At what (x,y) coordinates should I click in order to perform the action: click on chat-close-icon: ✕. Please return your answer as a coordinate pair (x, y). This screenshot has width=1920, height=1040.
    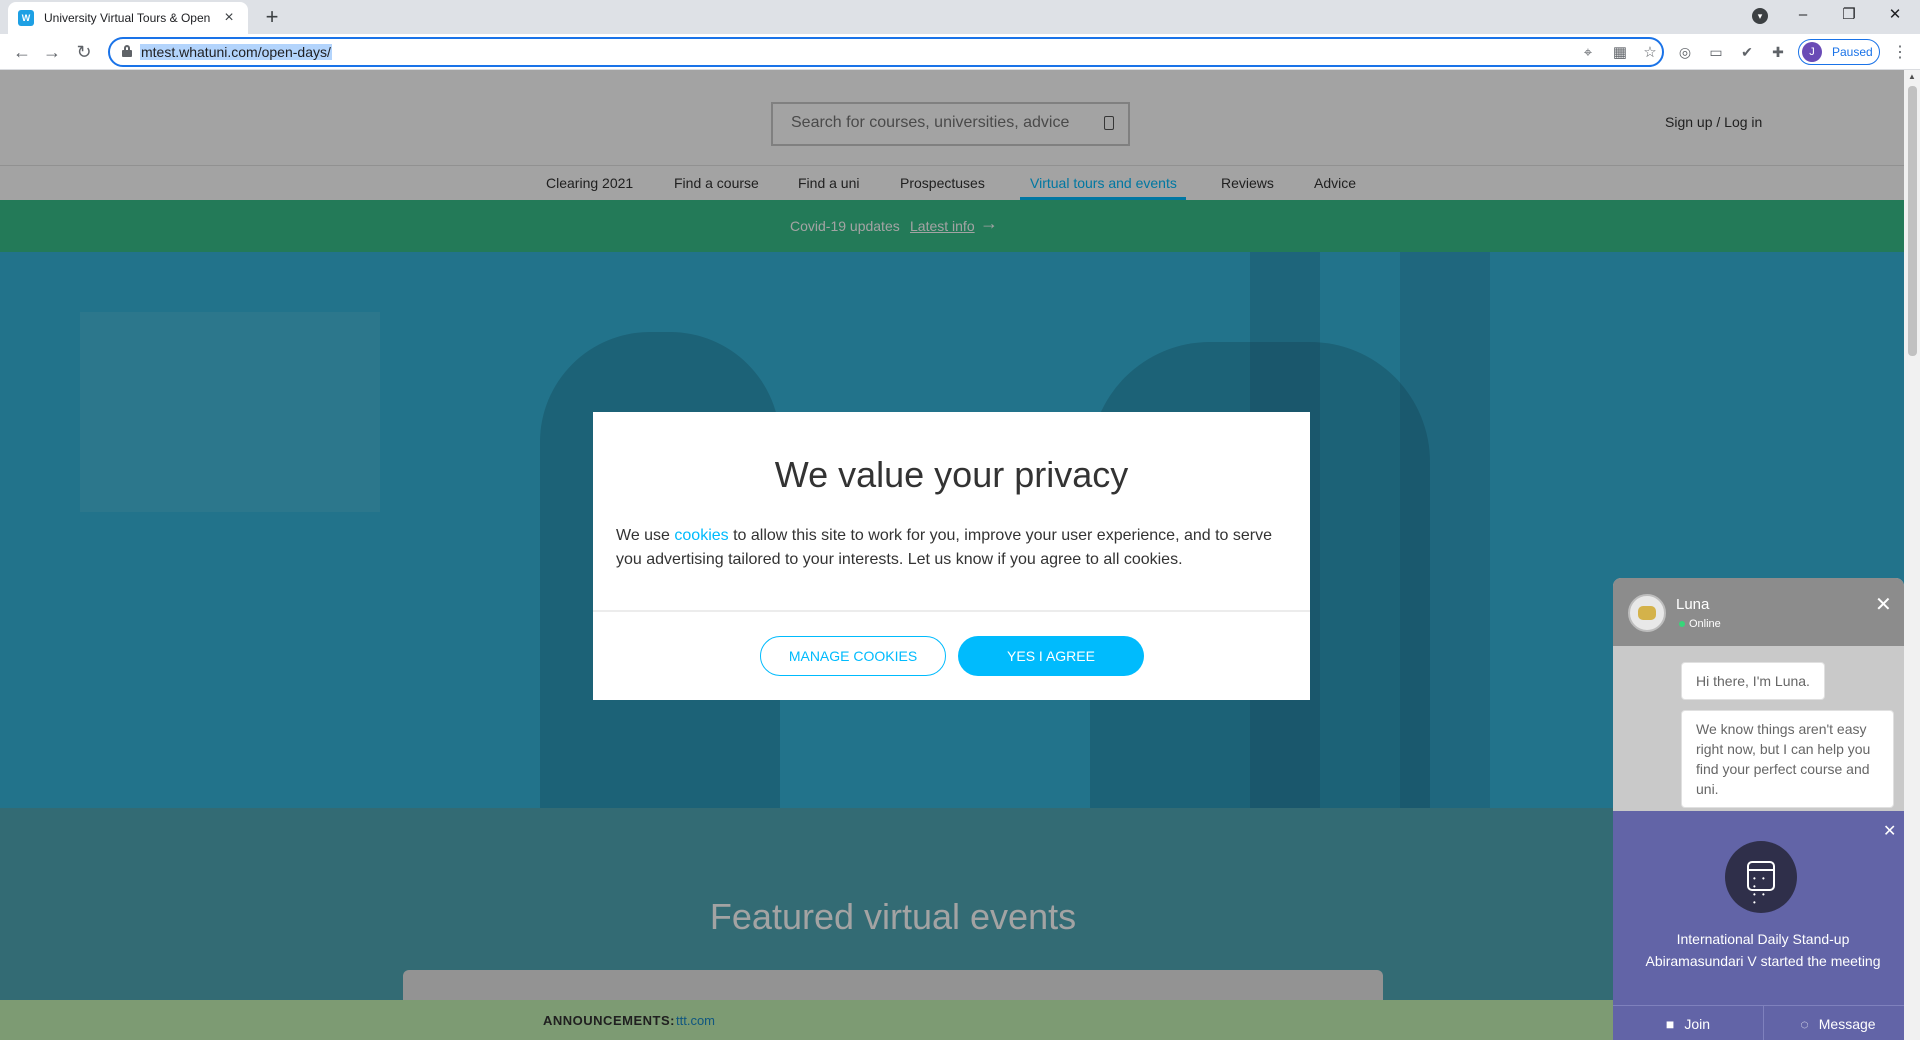
    Looking at the image, I should click on (1883, 604).